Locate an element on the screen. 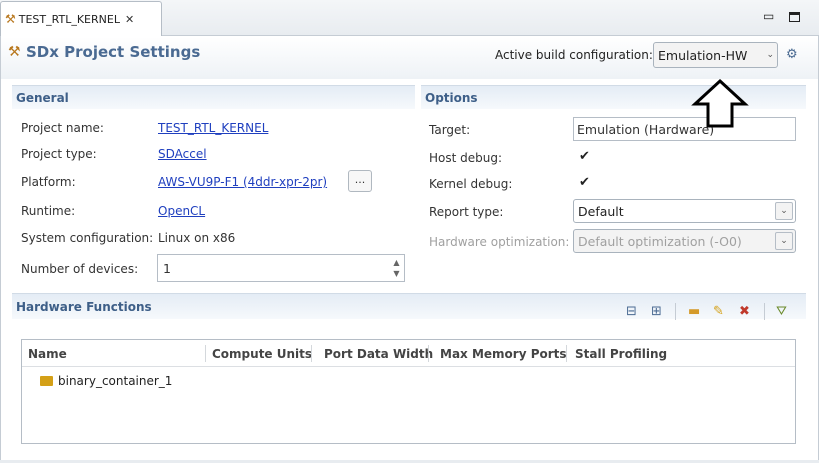 The width and height of the screenshot is (819, 463). add-binary-container-icon: ▬ is located at coordinates (694, 311).